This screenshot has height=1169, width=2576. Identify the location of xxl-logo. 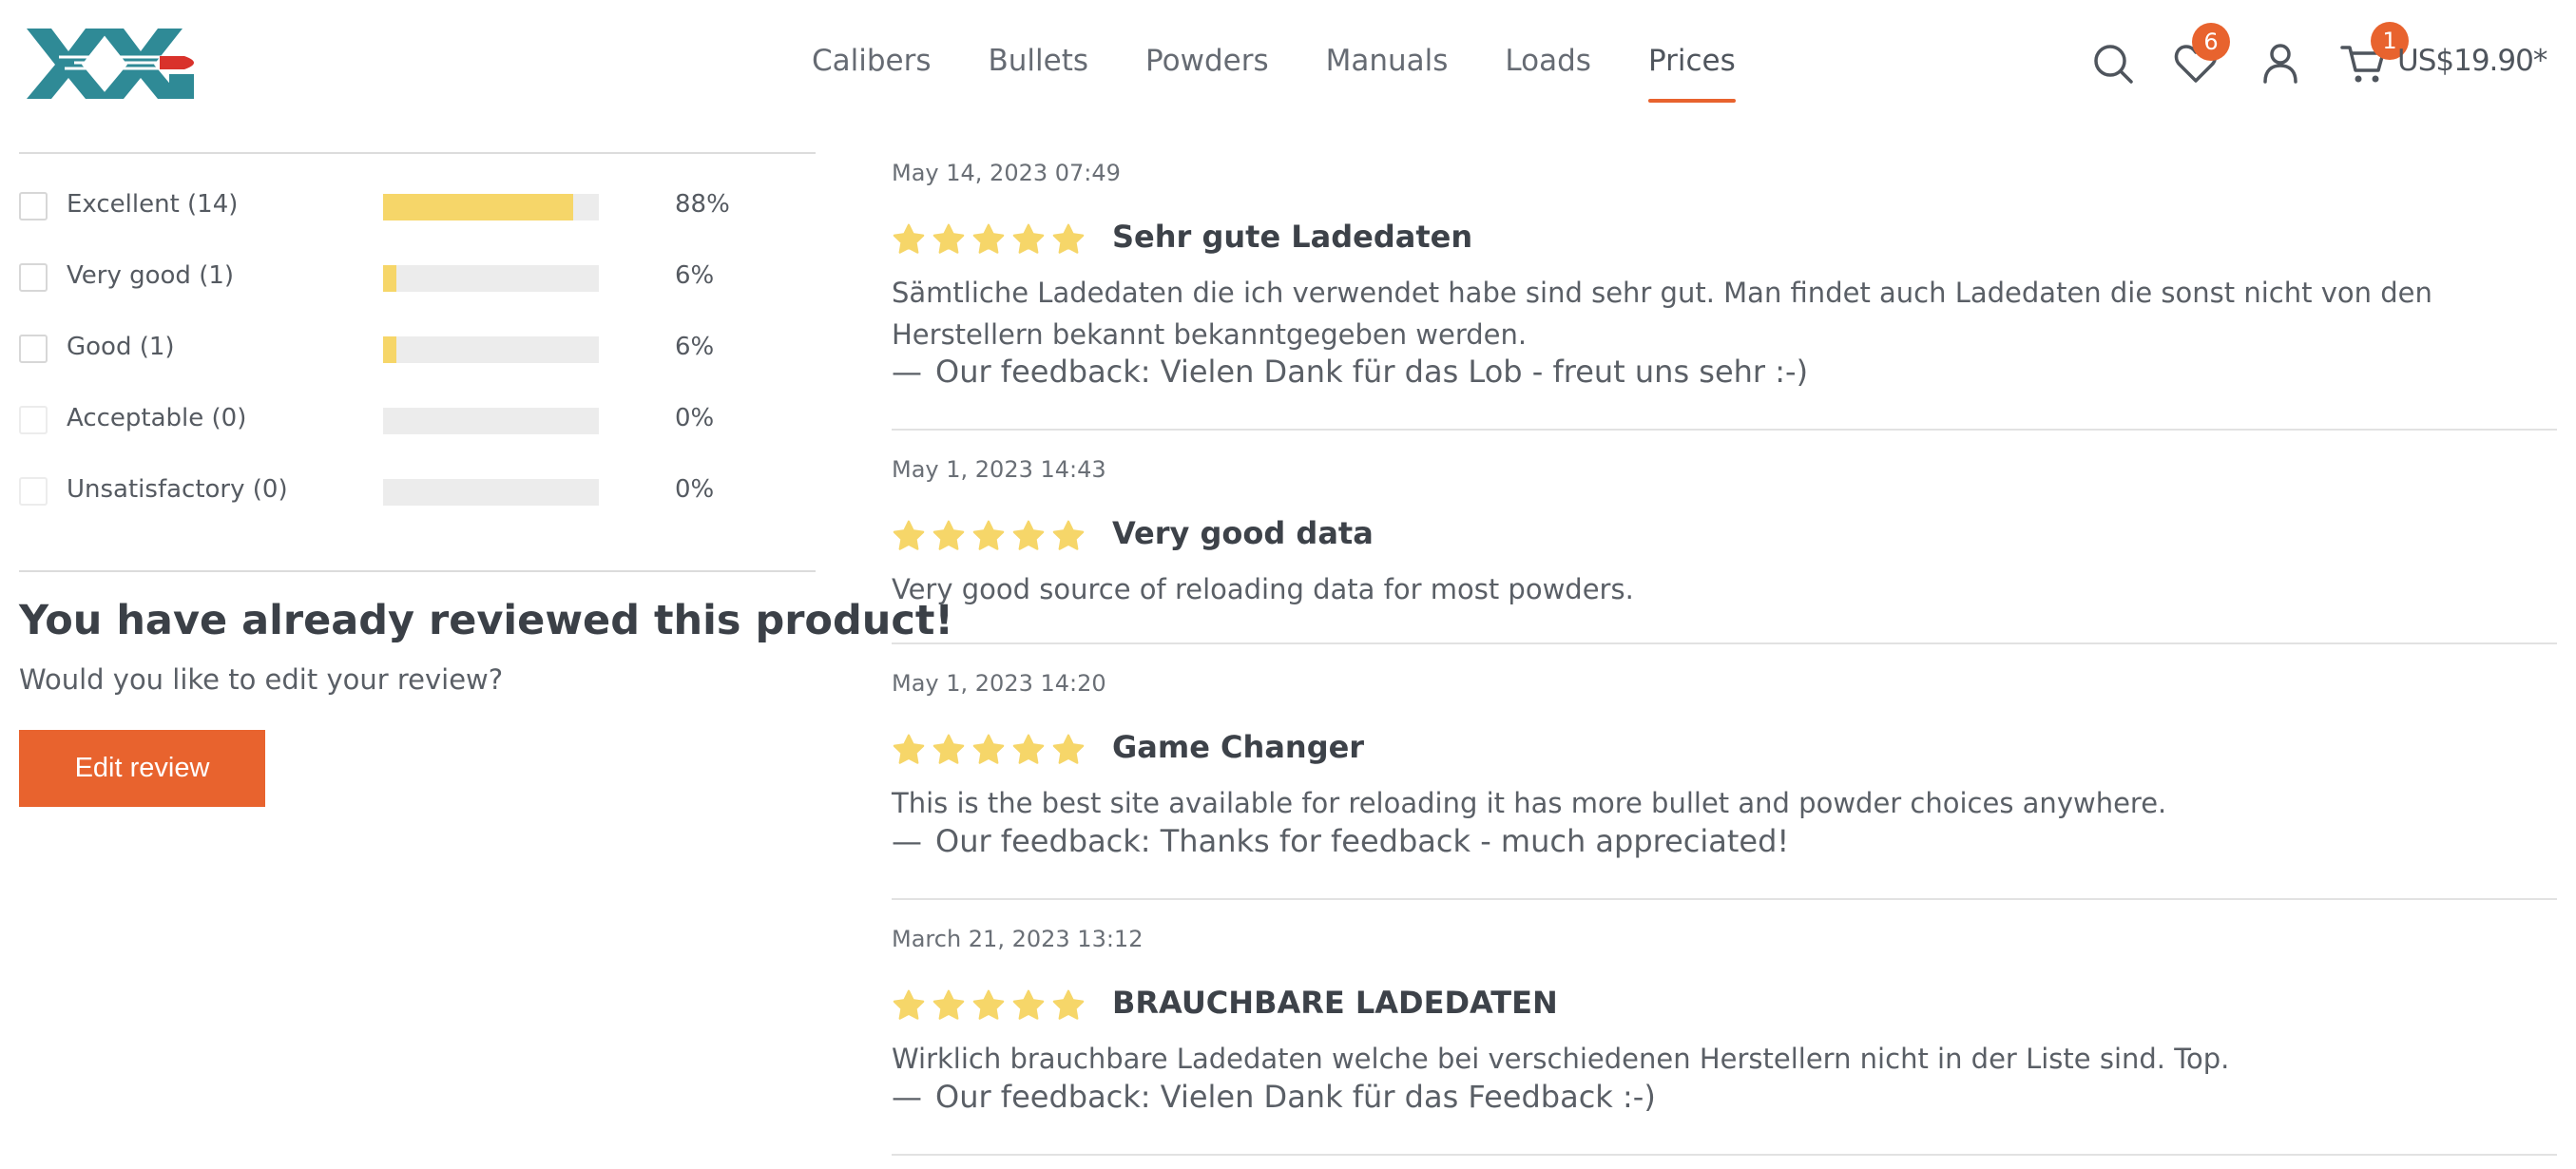
(117, 64).